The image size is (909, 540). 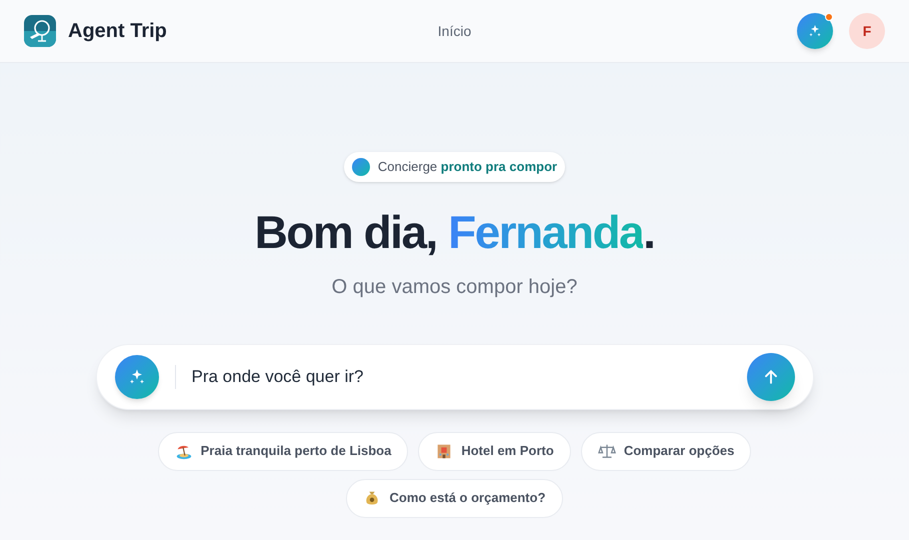 What do you see at coordinates (40, 31) in the screenshot?
I see `logo-icon` at bounding box center [40, 31].